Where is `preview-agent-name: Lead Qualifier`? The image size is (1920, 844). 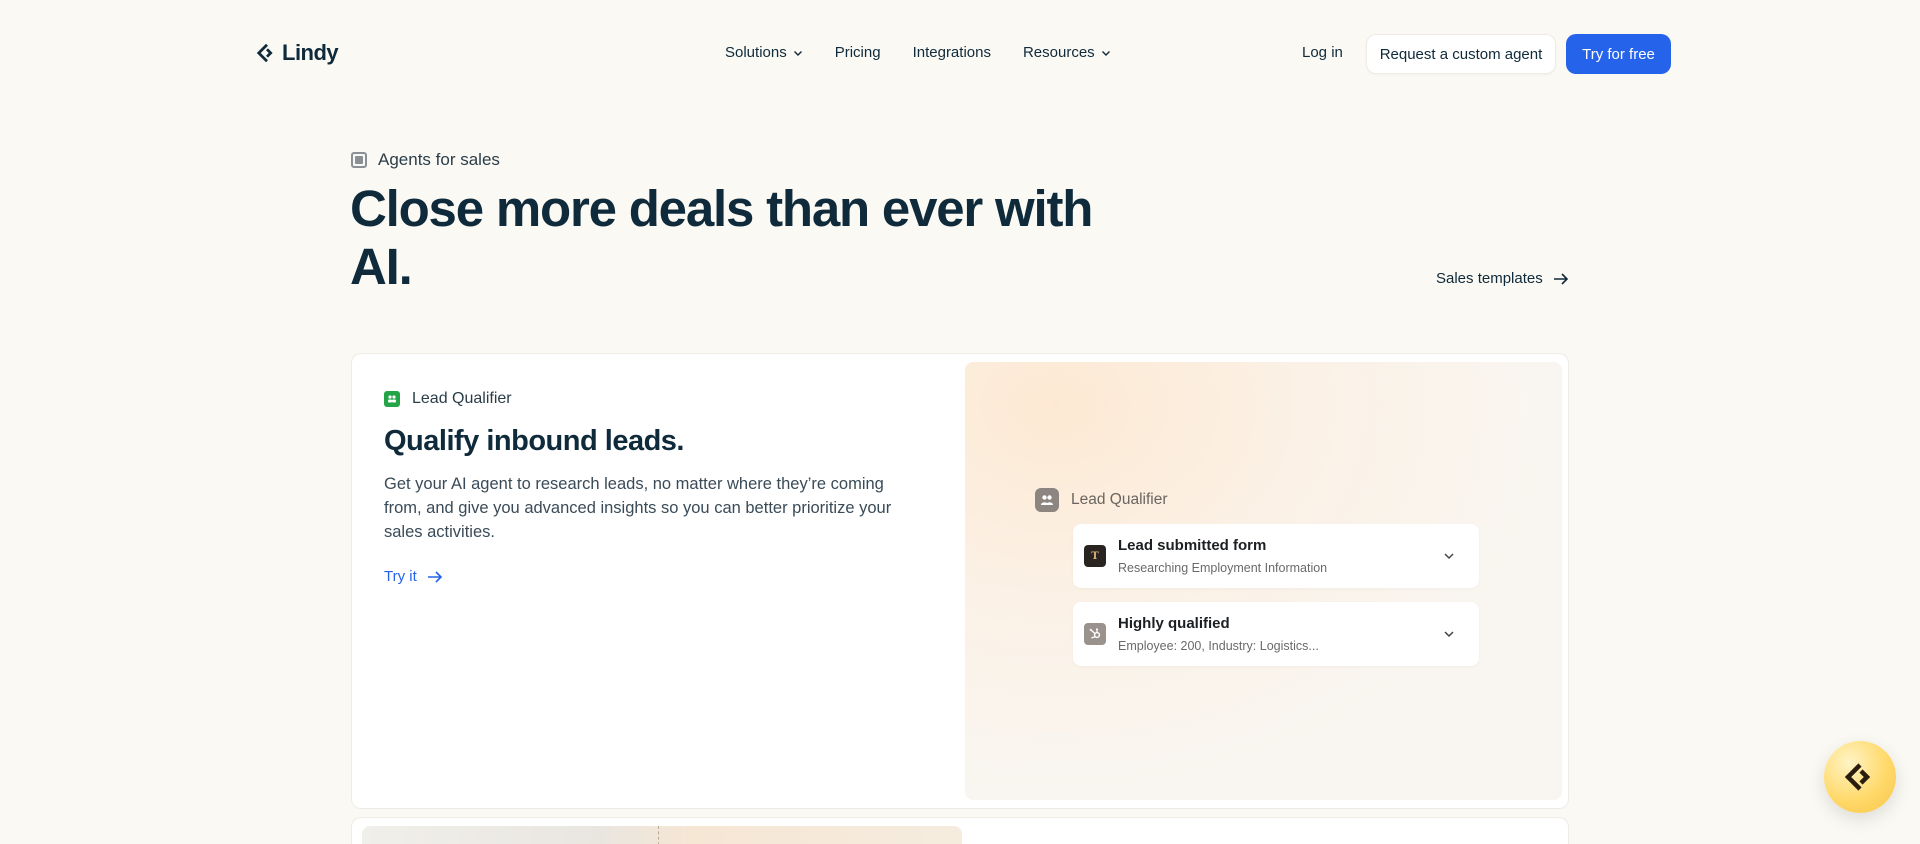
preview-agent-name: Lead Qualifier is located at coordinates (1119, 499).